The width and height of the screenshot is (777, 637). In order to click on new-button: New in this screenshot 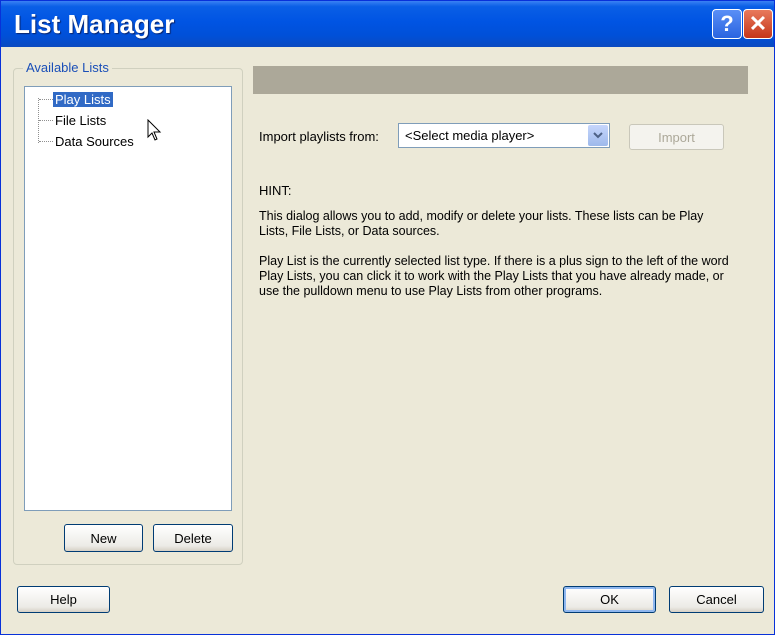, I will do `click(103, 538)`.